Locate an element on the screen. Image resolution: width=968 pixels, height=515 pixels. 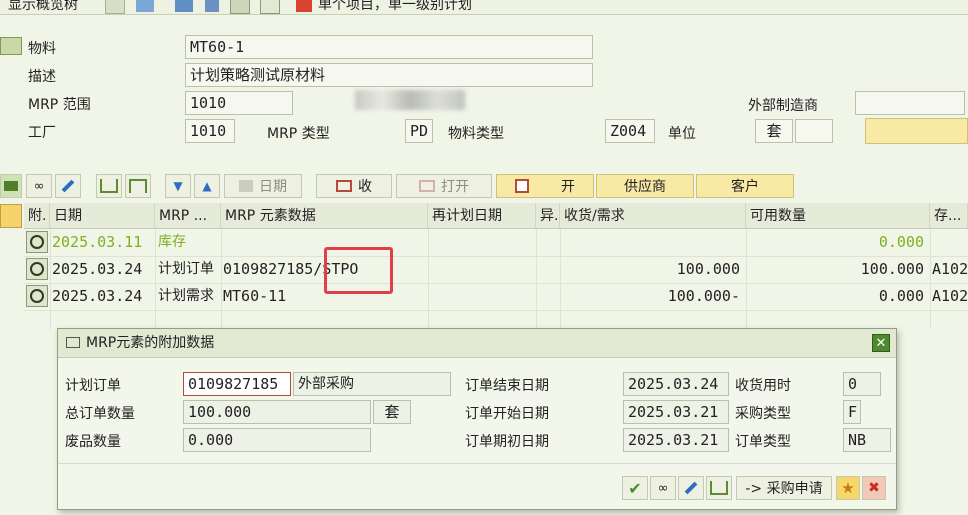
planned-order-field: 0109827185 is located at coordinates (237, 384).